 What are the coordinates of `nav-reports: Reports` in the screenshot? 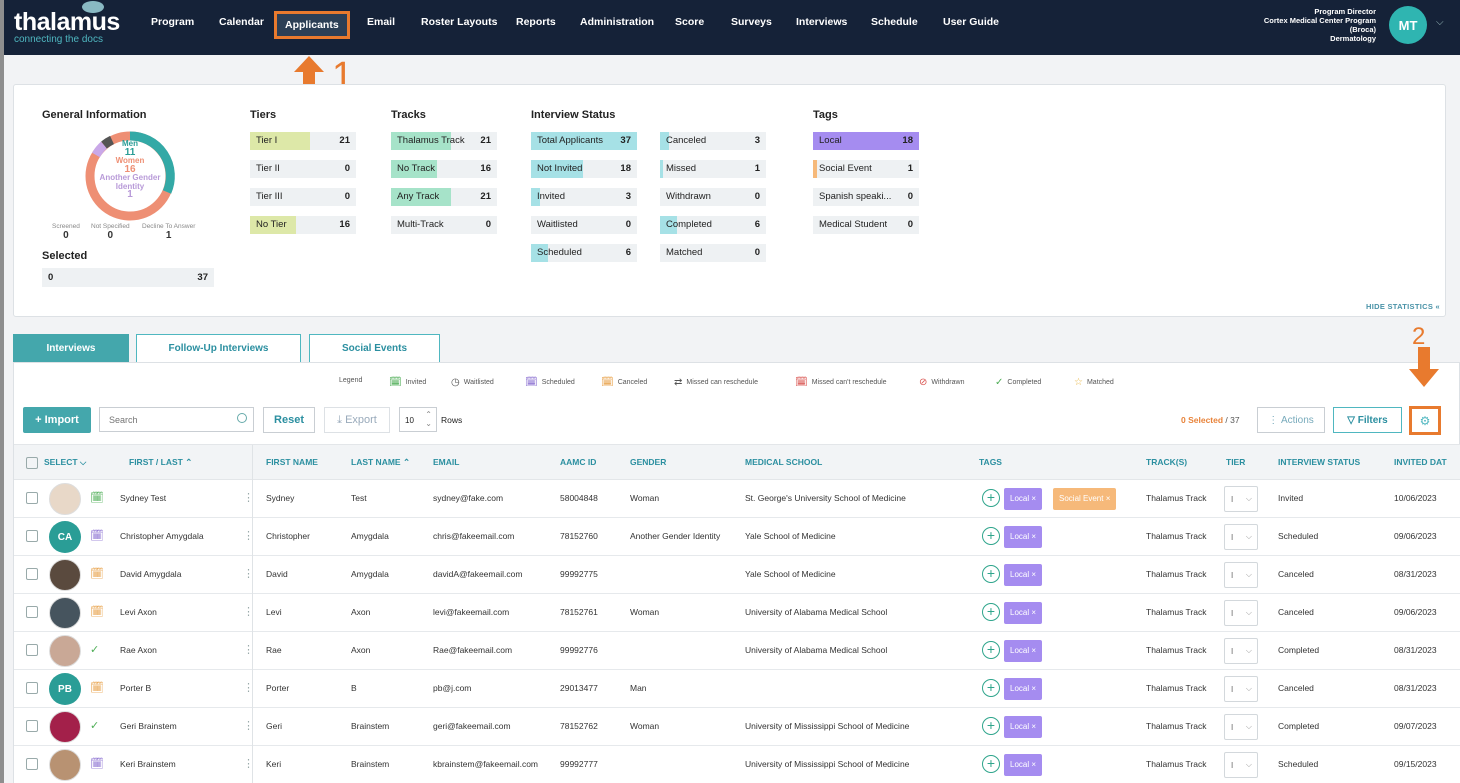 It's located at (536, 22).